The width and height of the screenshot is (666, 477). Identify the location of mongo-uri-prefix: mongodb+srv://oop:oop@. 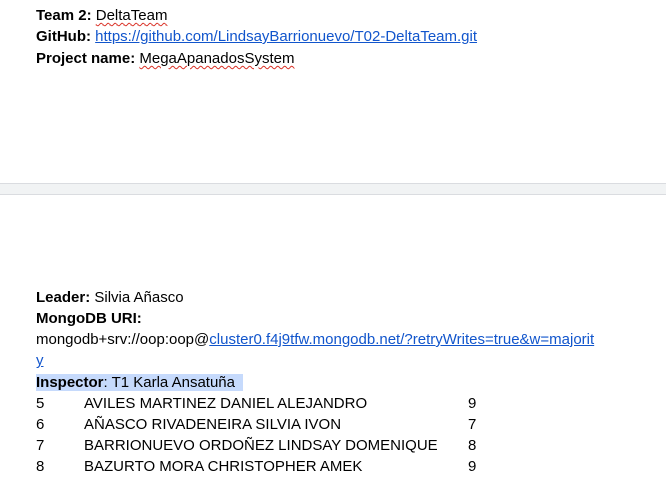
(122, 339).